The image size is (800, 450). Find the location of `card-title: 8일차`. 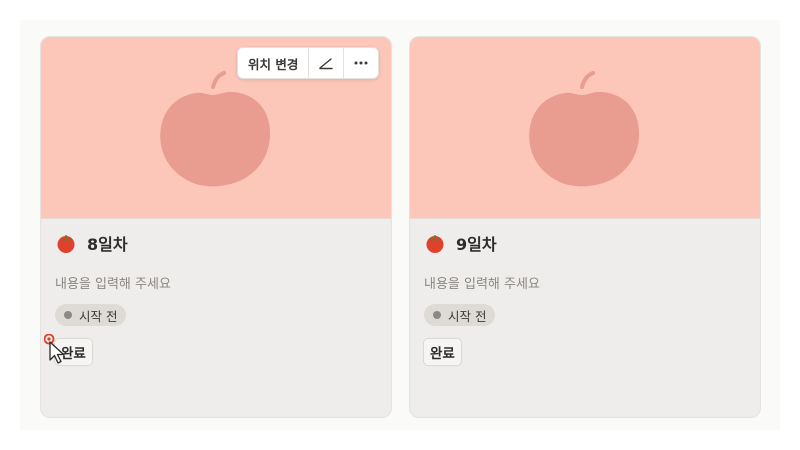

card-title: 8일차 is located at coordinates (107, 243).